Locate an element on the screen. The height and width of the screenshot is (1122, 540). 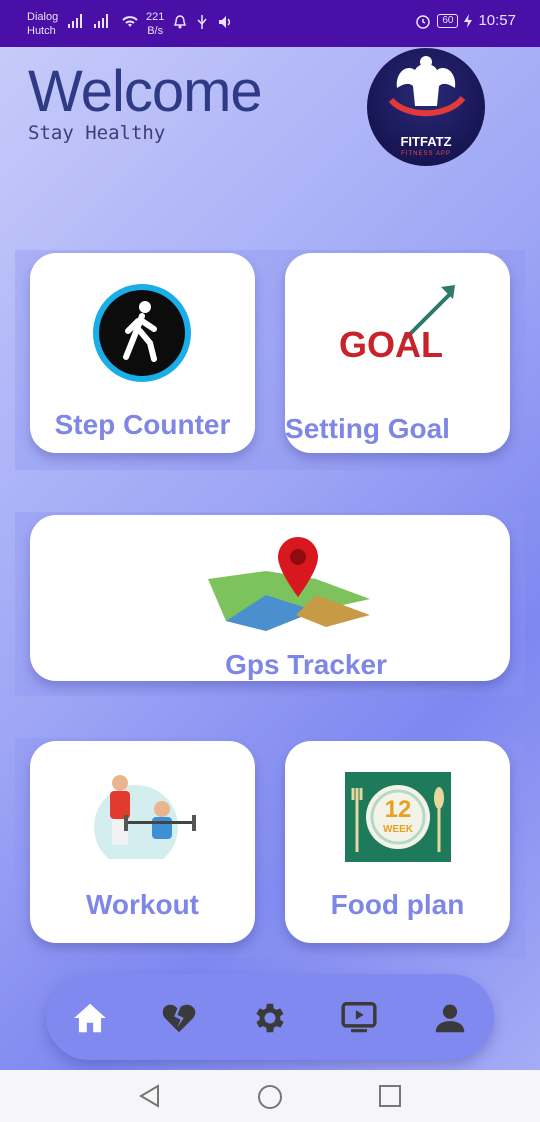
workout-label: Workout is located at coordinates (142, 904).